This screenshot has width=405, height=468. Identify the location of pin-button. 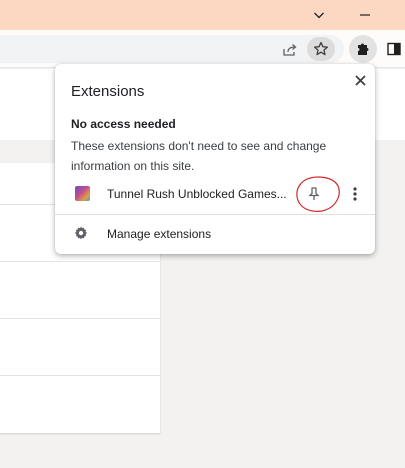
(314, 194).